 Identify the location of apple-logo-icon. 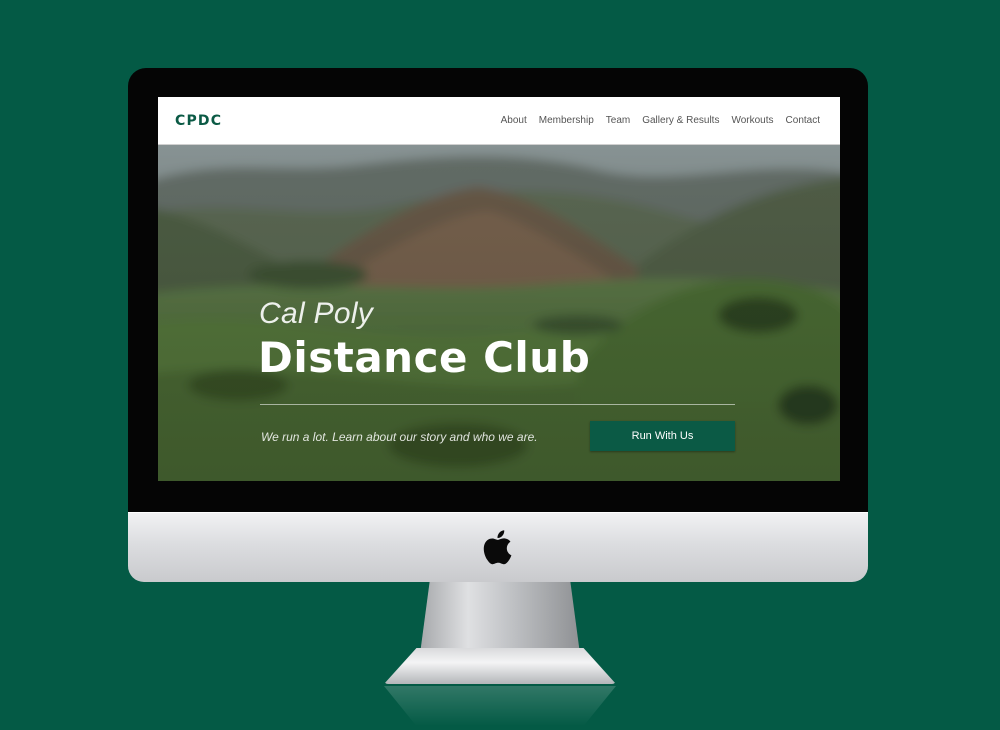
(497, 547).